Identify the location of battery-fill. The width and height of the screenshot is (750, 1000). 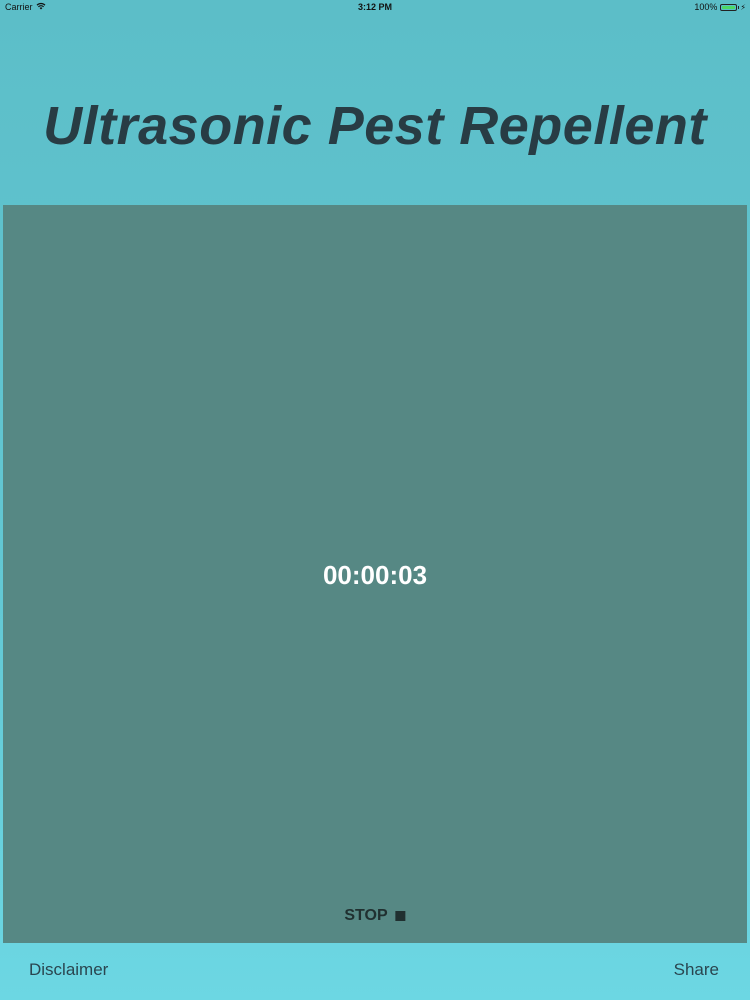
(729, 7).